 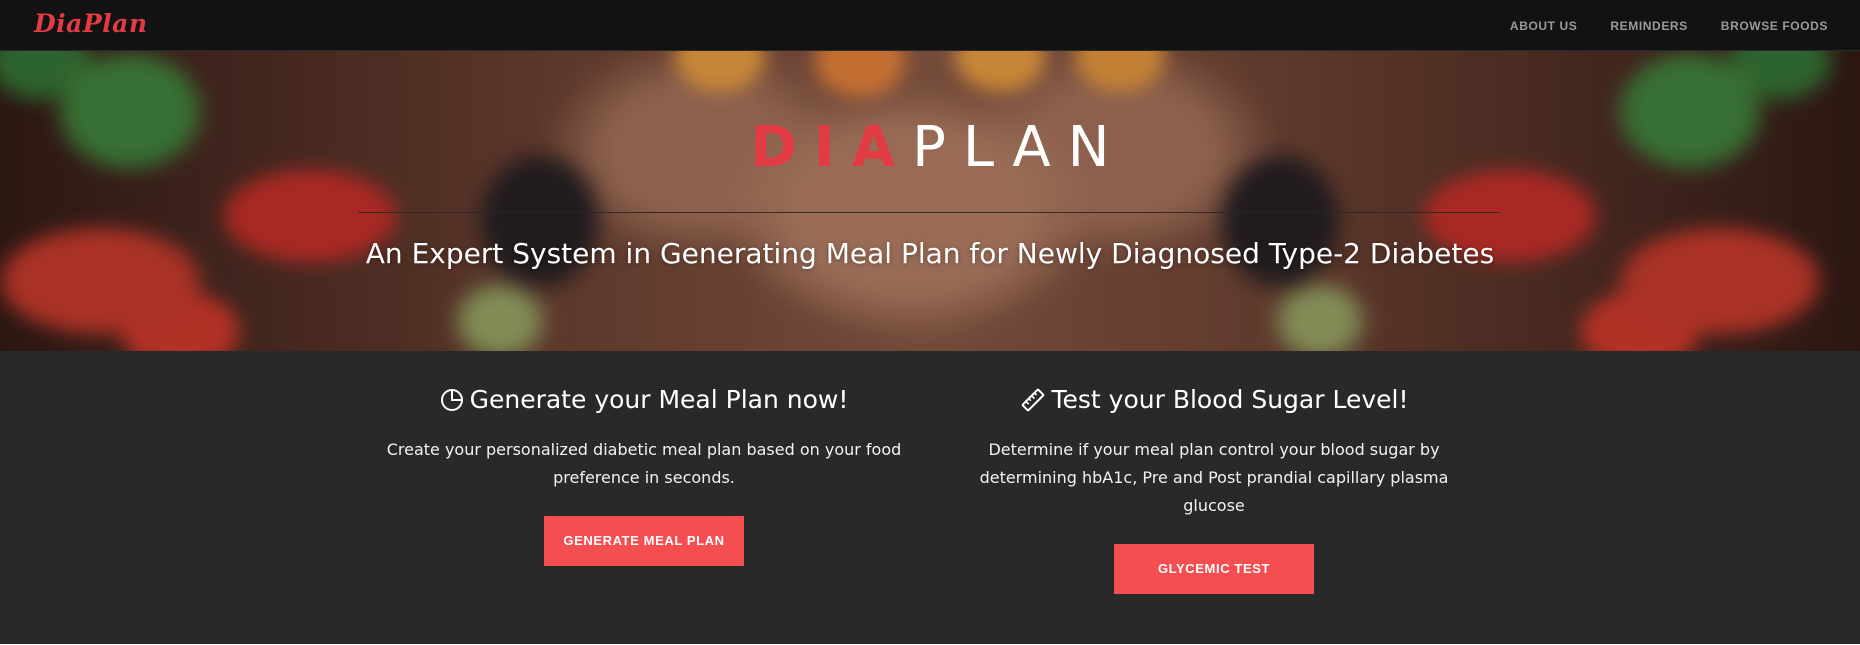 What do you see at coordinates (1648, 26) in the screenshot?
I see `nav-link-reminders: REMINDERS` at bounding box center [1648, 26].